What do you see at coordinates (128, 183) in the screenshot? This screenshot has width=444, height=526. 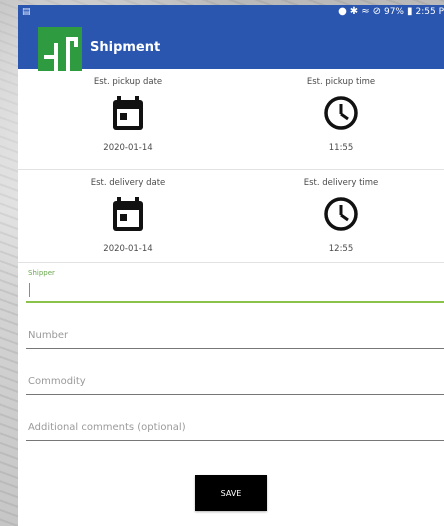 I see `delivery-date-label: Est. delivery date` at bounding box center [128, 183].